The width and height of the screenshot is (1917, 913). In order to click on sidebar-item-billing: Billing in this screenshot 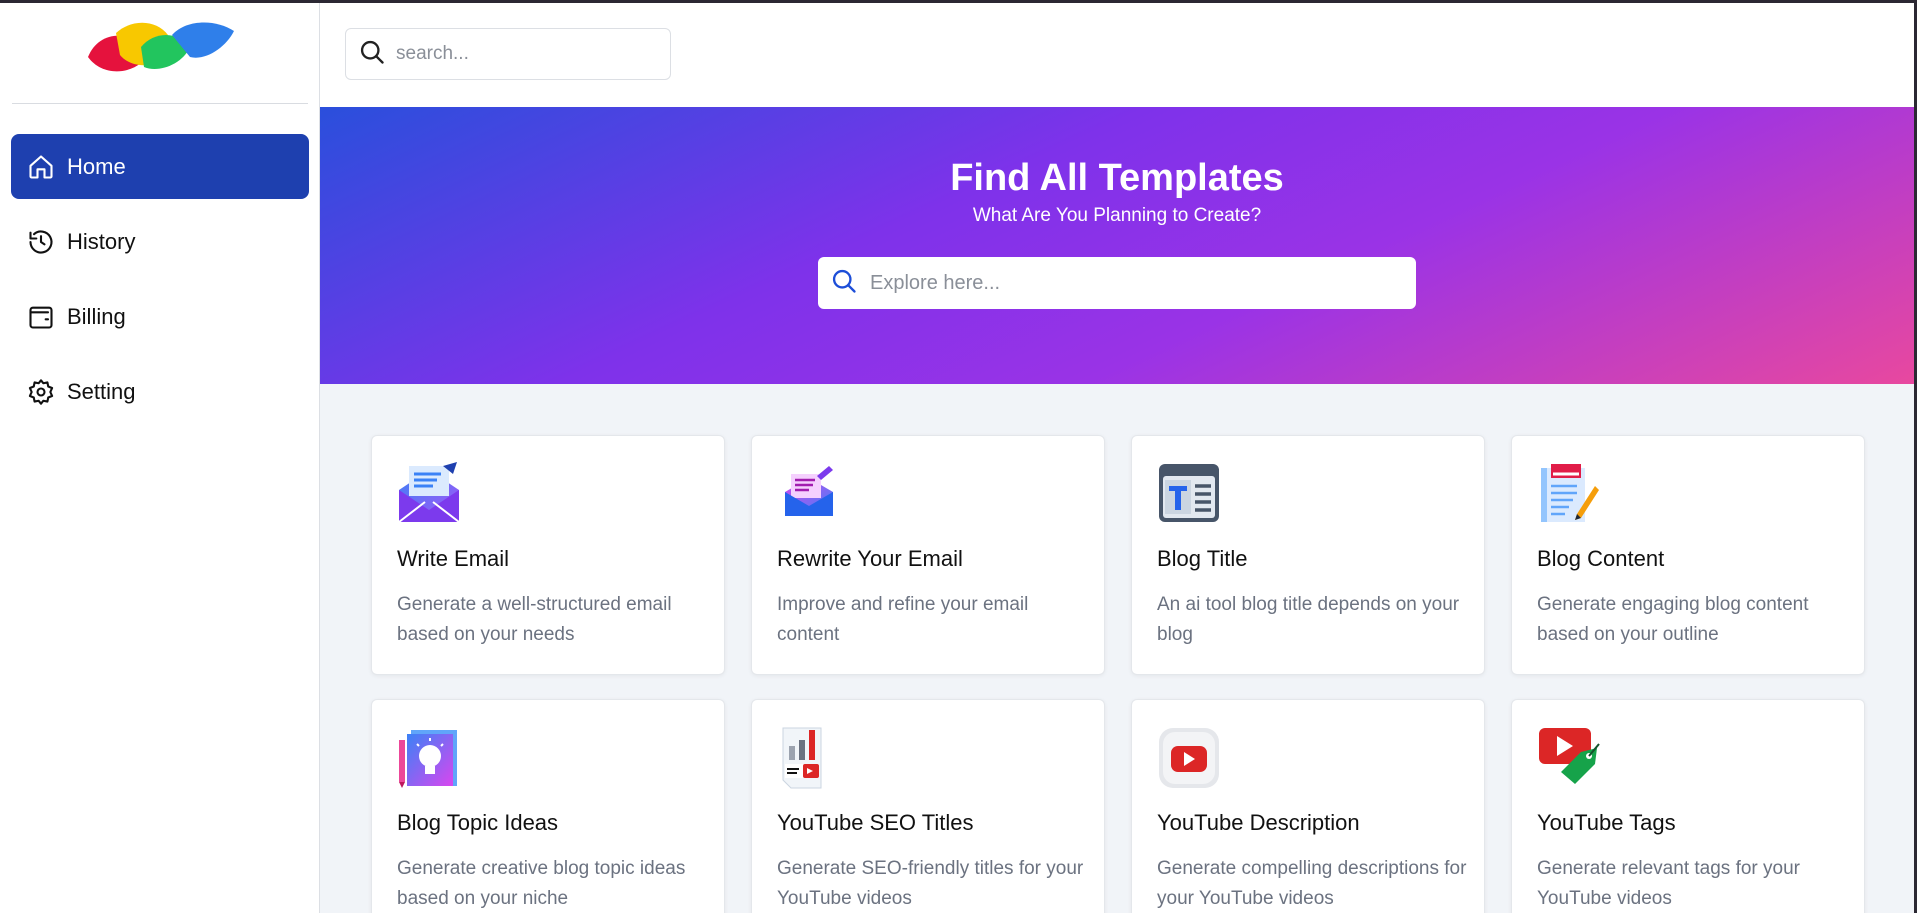, I will do `click(160, 316)`.